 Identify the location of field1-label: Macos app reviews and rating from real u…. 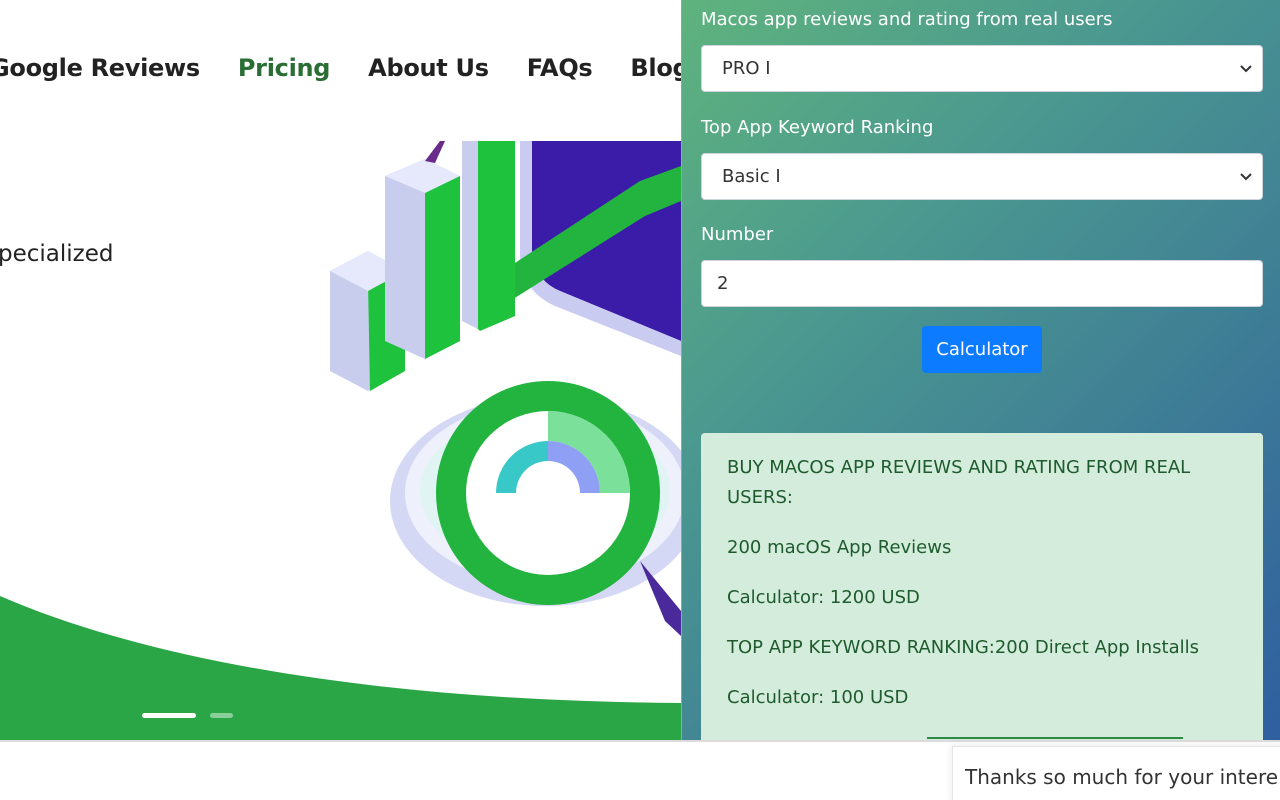
(907, 19).